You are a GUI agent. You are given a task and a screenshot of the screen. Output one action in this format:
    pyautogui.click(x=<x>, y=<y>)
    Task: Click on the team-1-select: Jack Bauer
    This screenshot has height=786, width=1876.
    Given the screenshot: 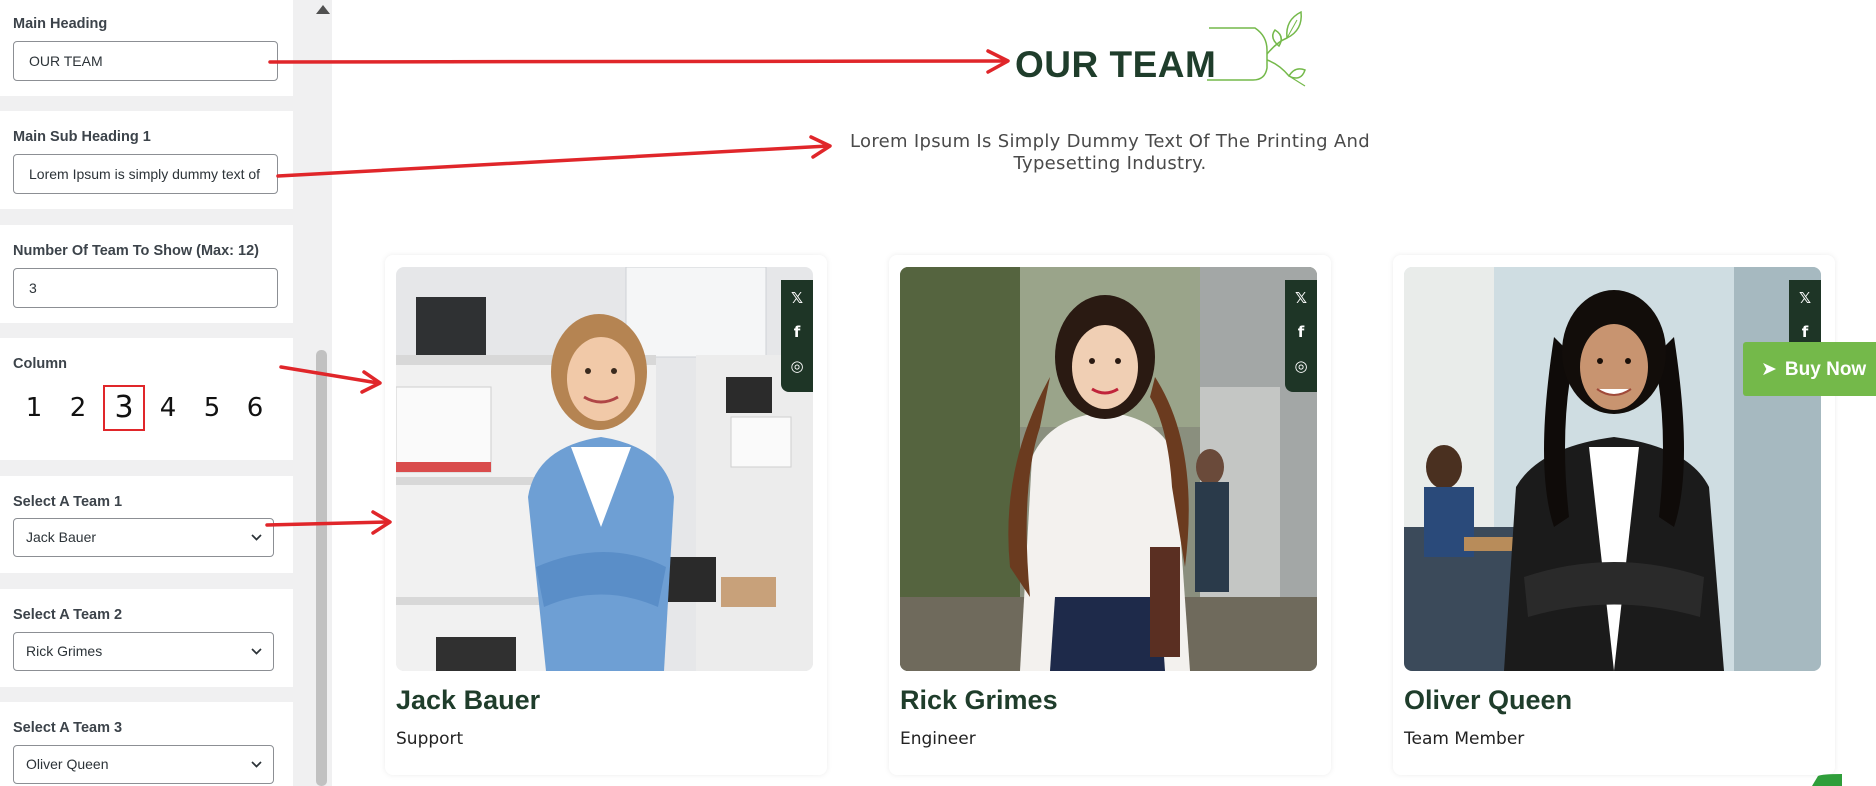 What is the action you would take?
    pyautogui.click(x=143, y=537)
    